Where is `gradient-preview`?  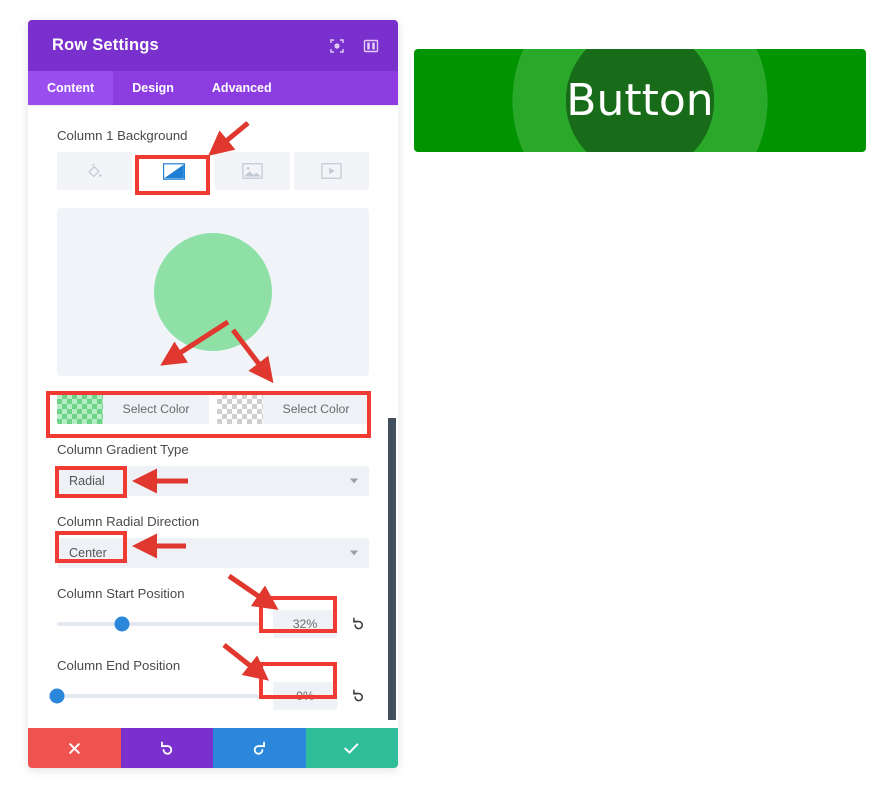 gradient-preview is located at coordinates (213, 292).